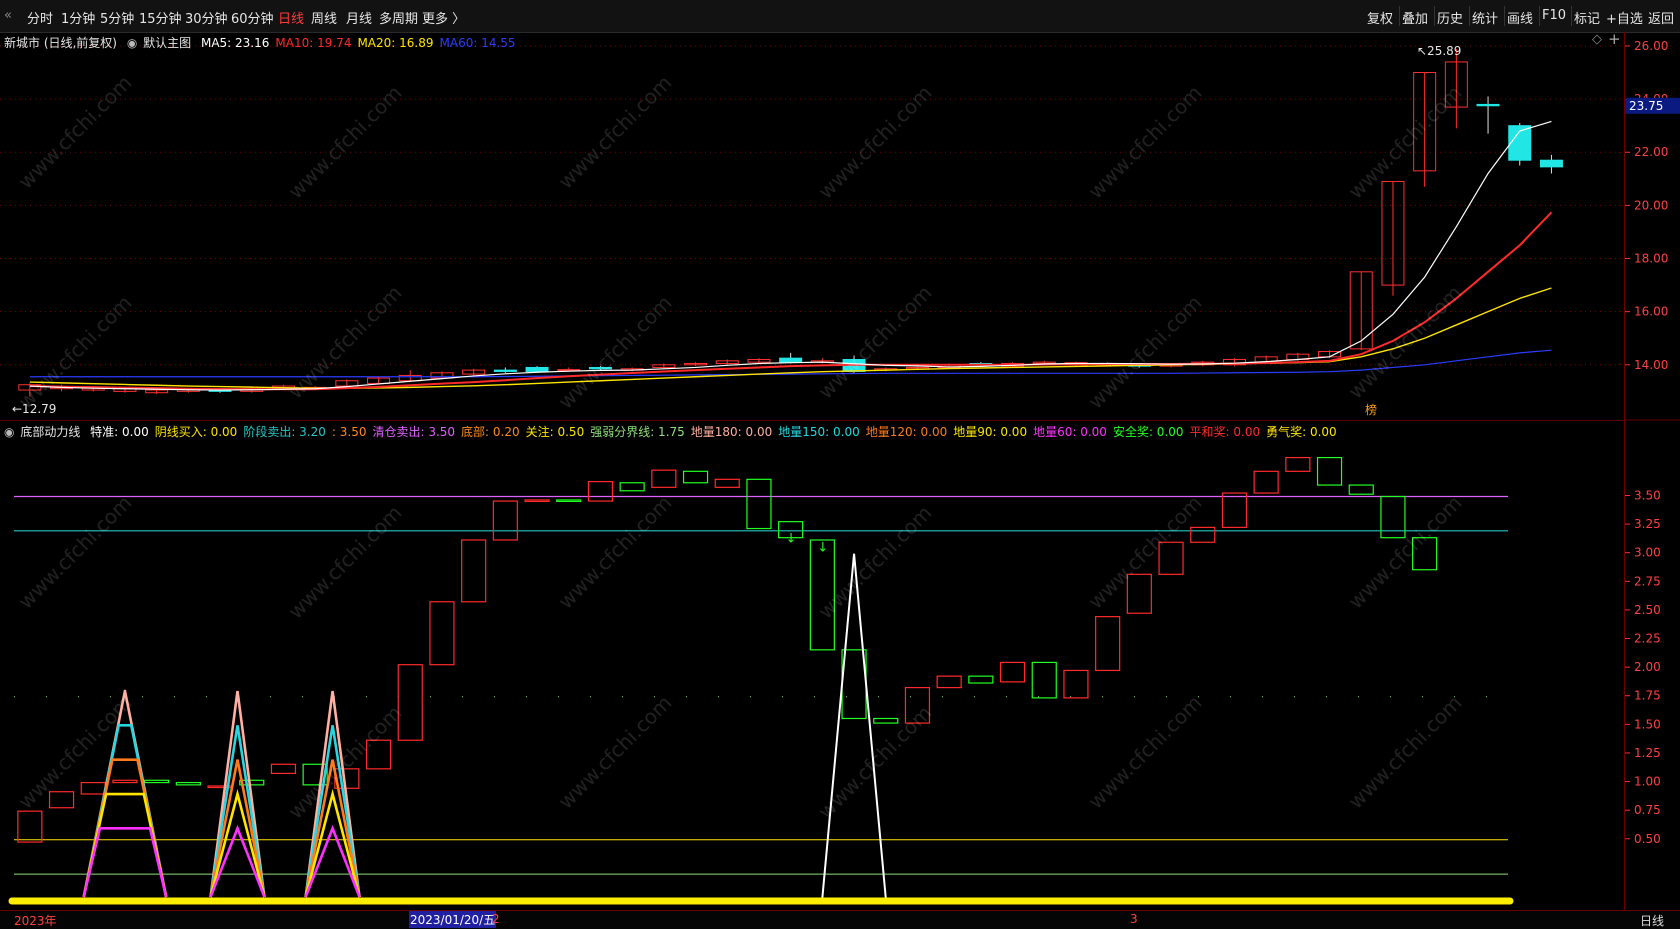  Describe the element at coordinates (40, 17) in the screenshot. I see `tab-fenshi: 分时` at that location.